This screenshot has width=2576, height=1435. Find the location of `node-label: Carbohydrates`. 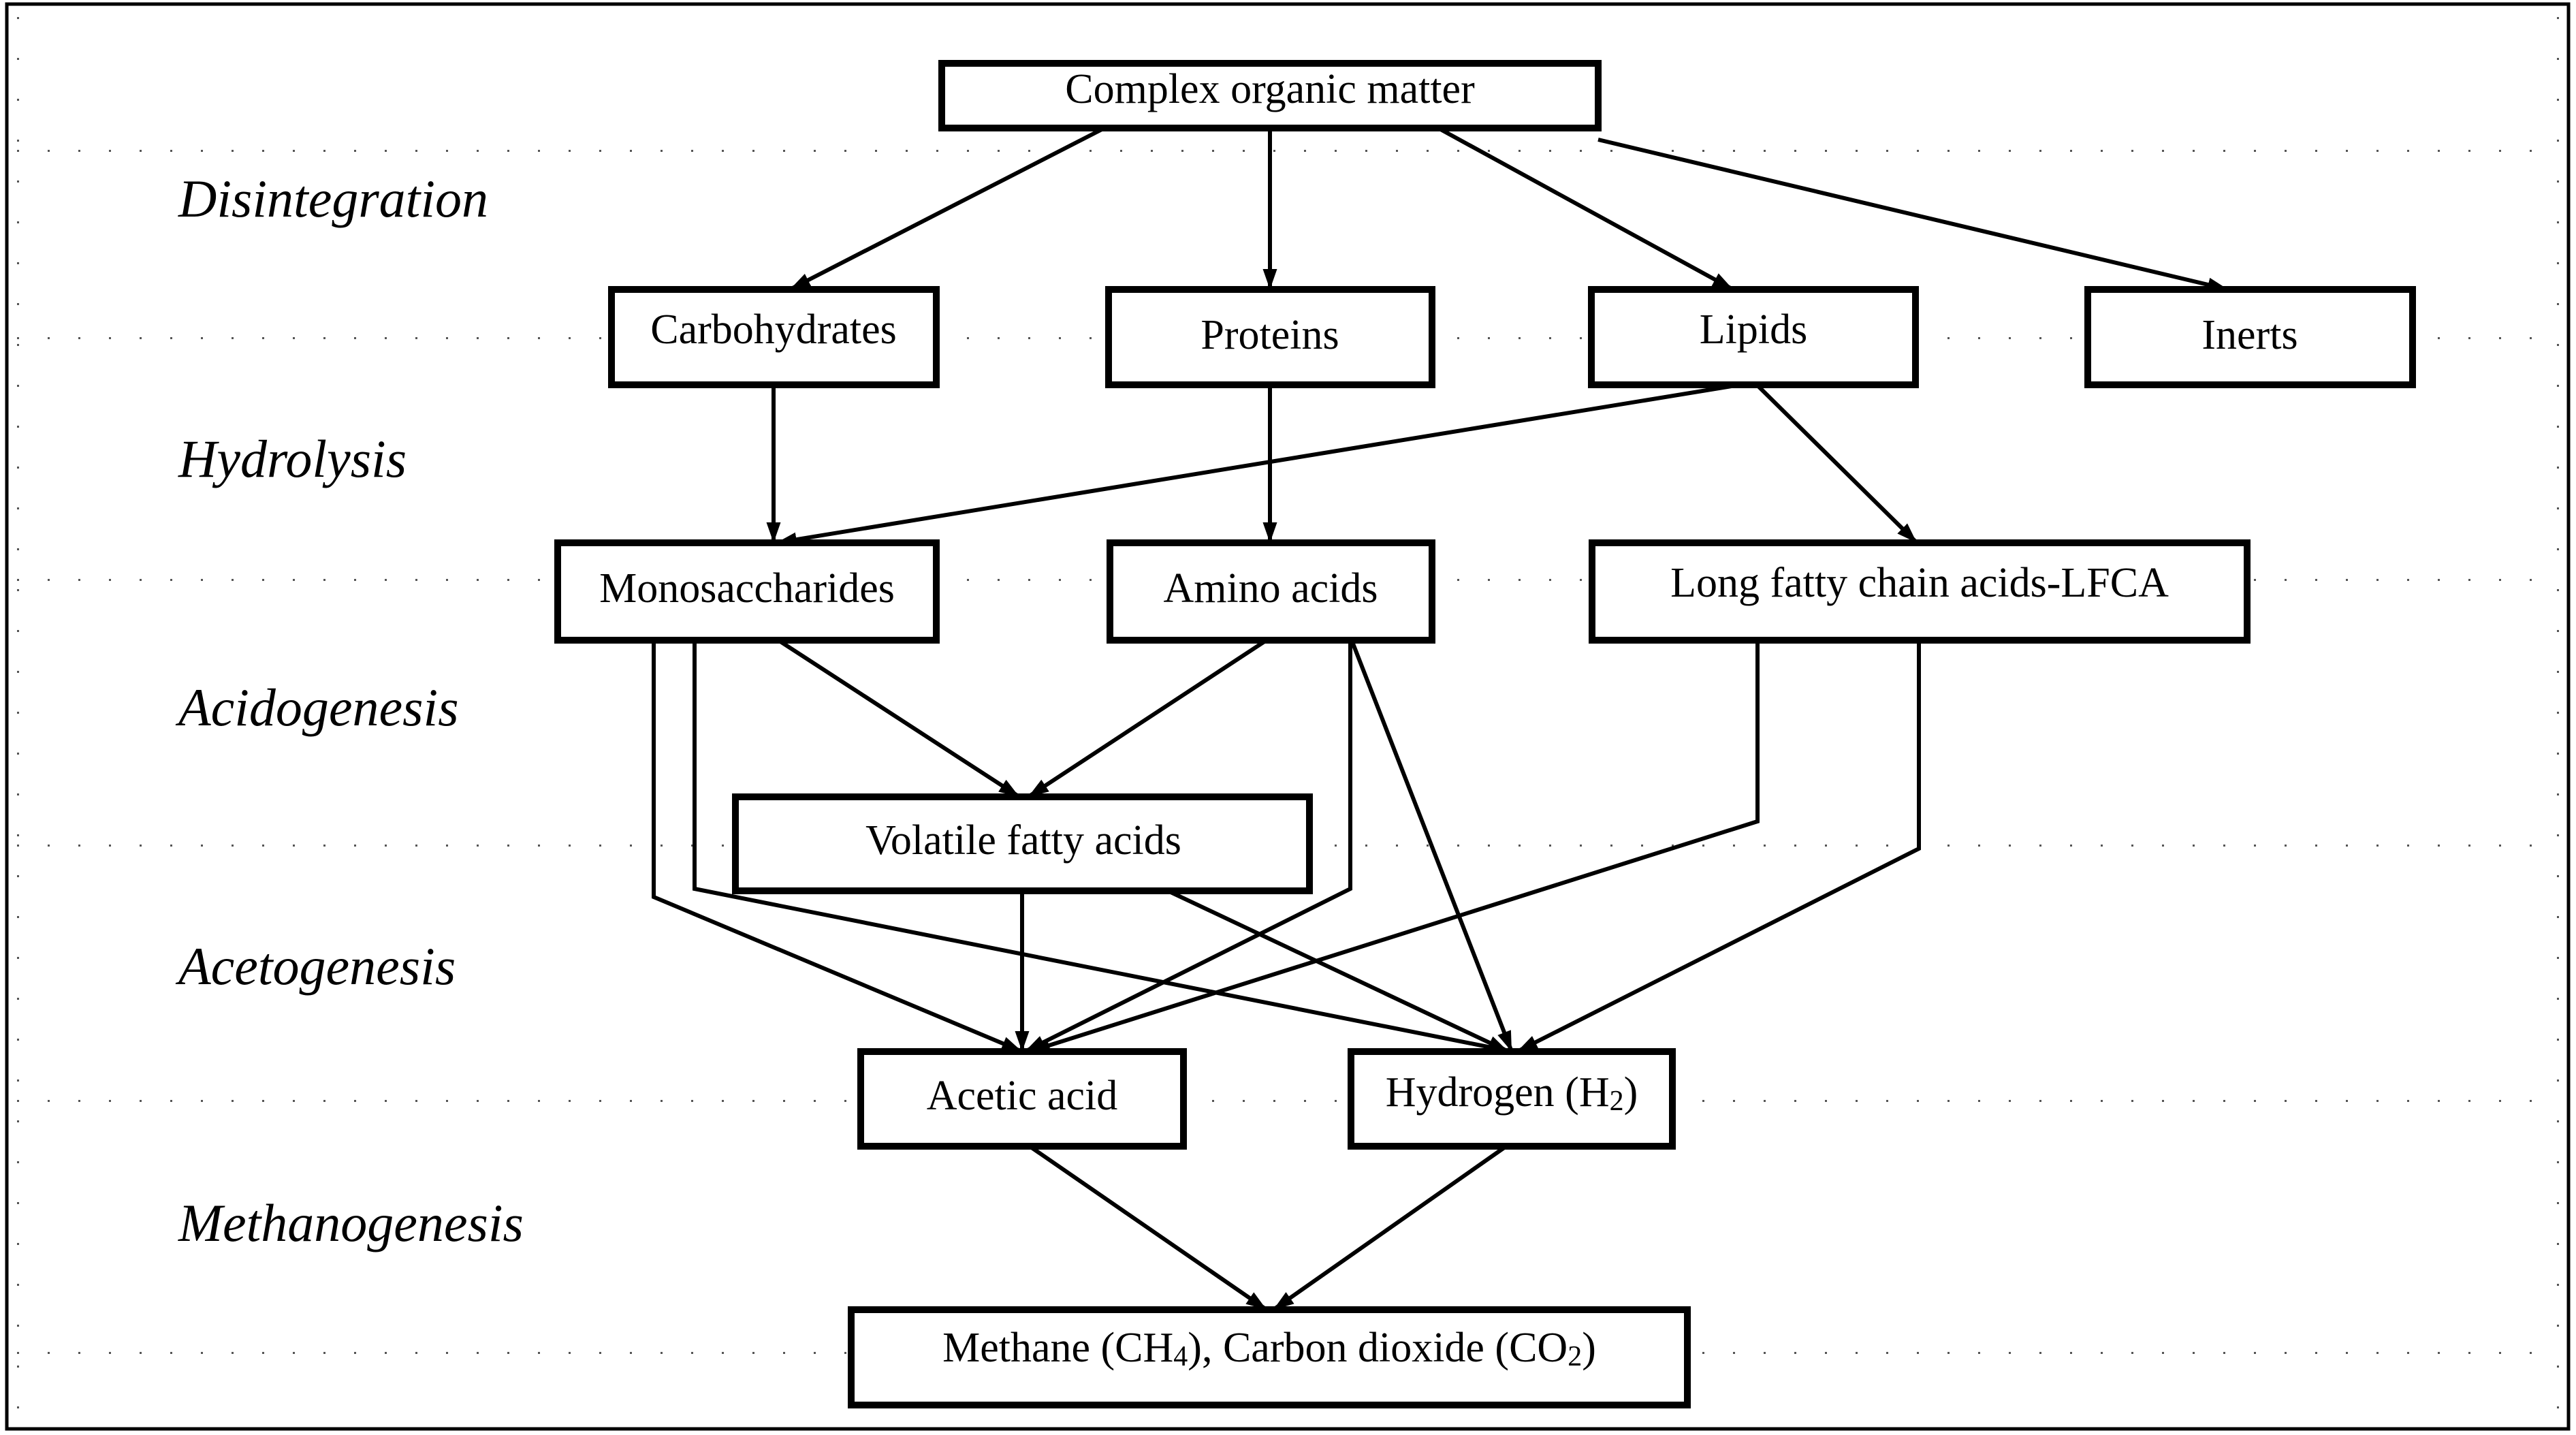

node-label: Carbohydrates is located at coordinates (773, 329).